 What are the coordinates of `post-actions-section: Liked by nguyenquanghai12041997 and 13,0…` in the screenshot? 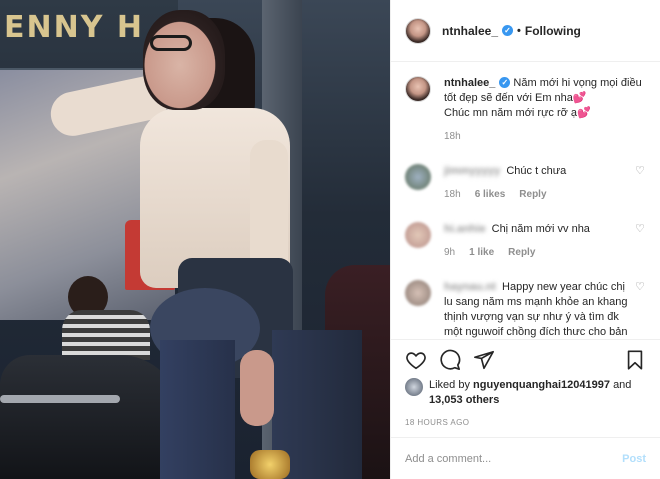 It's located at (525, 383).